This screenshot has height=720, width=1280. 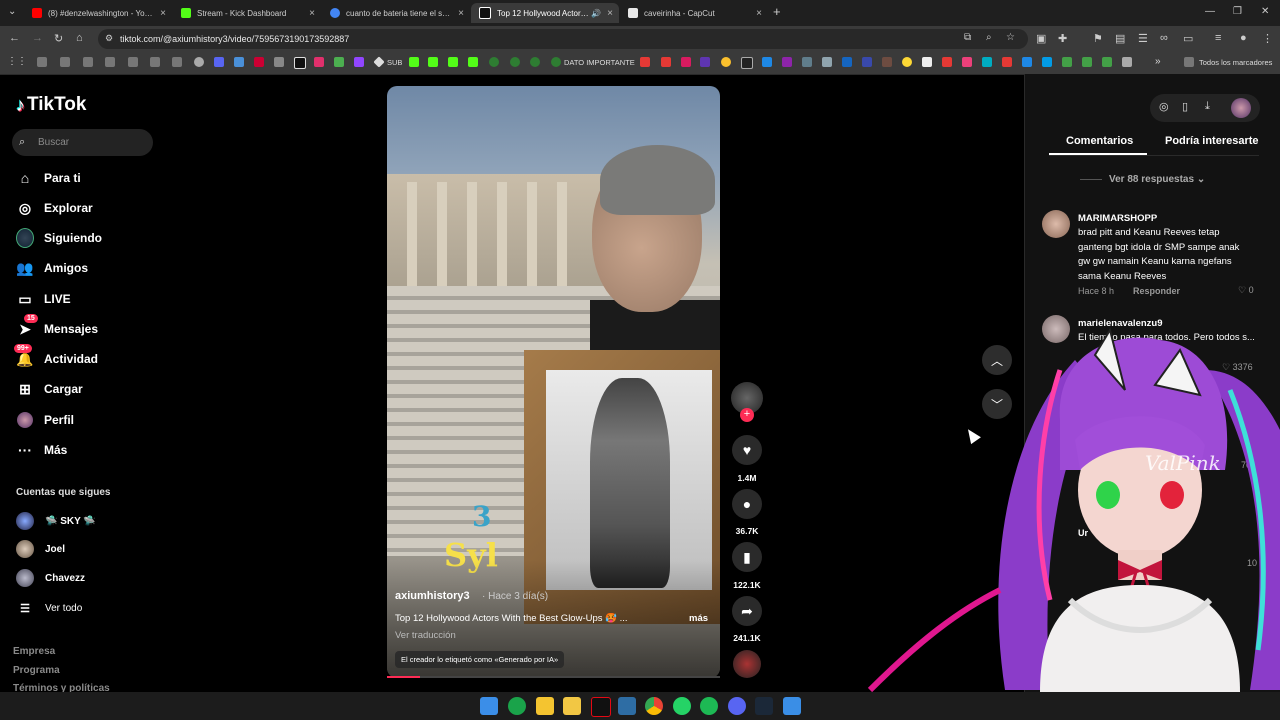 I want to click on spotify-icon, so click(x=709, y=706).